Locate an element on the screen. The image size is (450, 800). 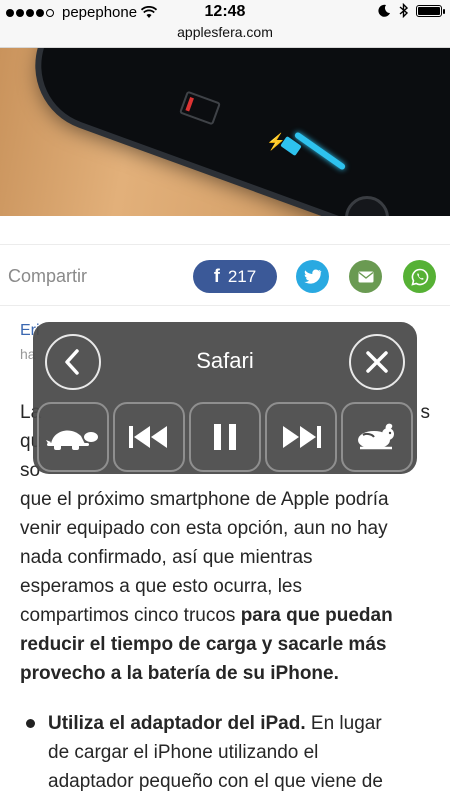
twitter-icon is located at coordinates (312, 276).